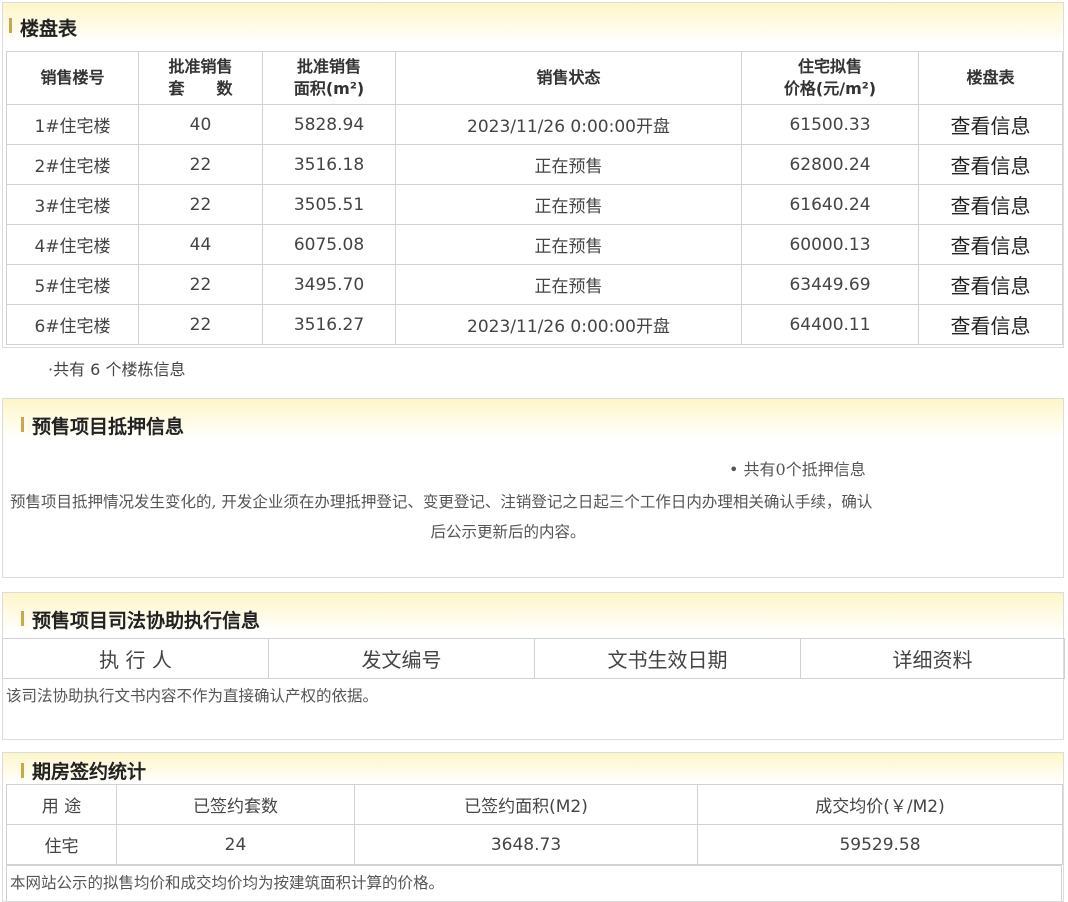 This screenshot has height=902, width=1068. I want to click on panel-title: 预售项目抵押信息, so click(108, 427).